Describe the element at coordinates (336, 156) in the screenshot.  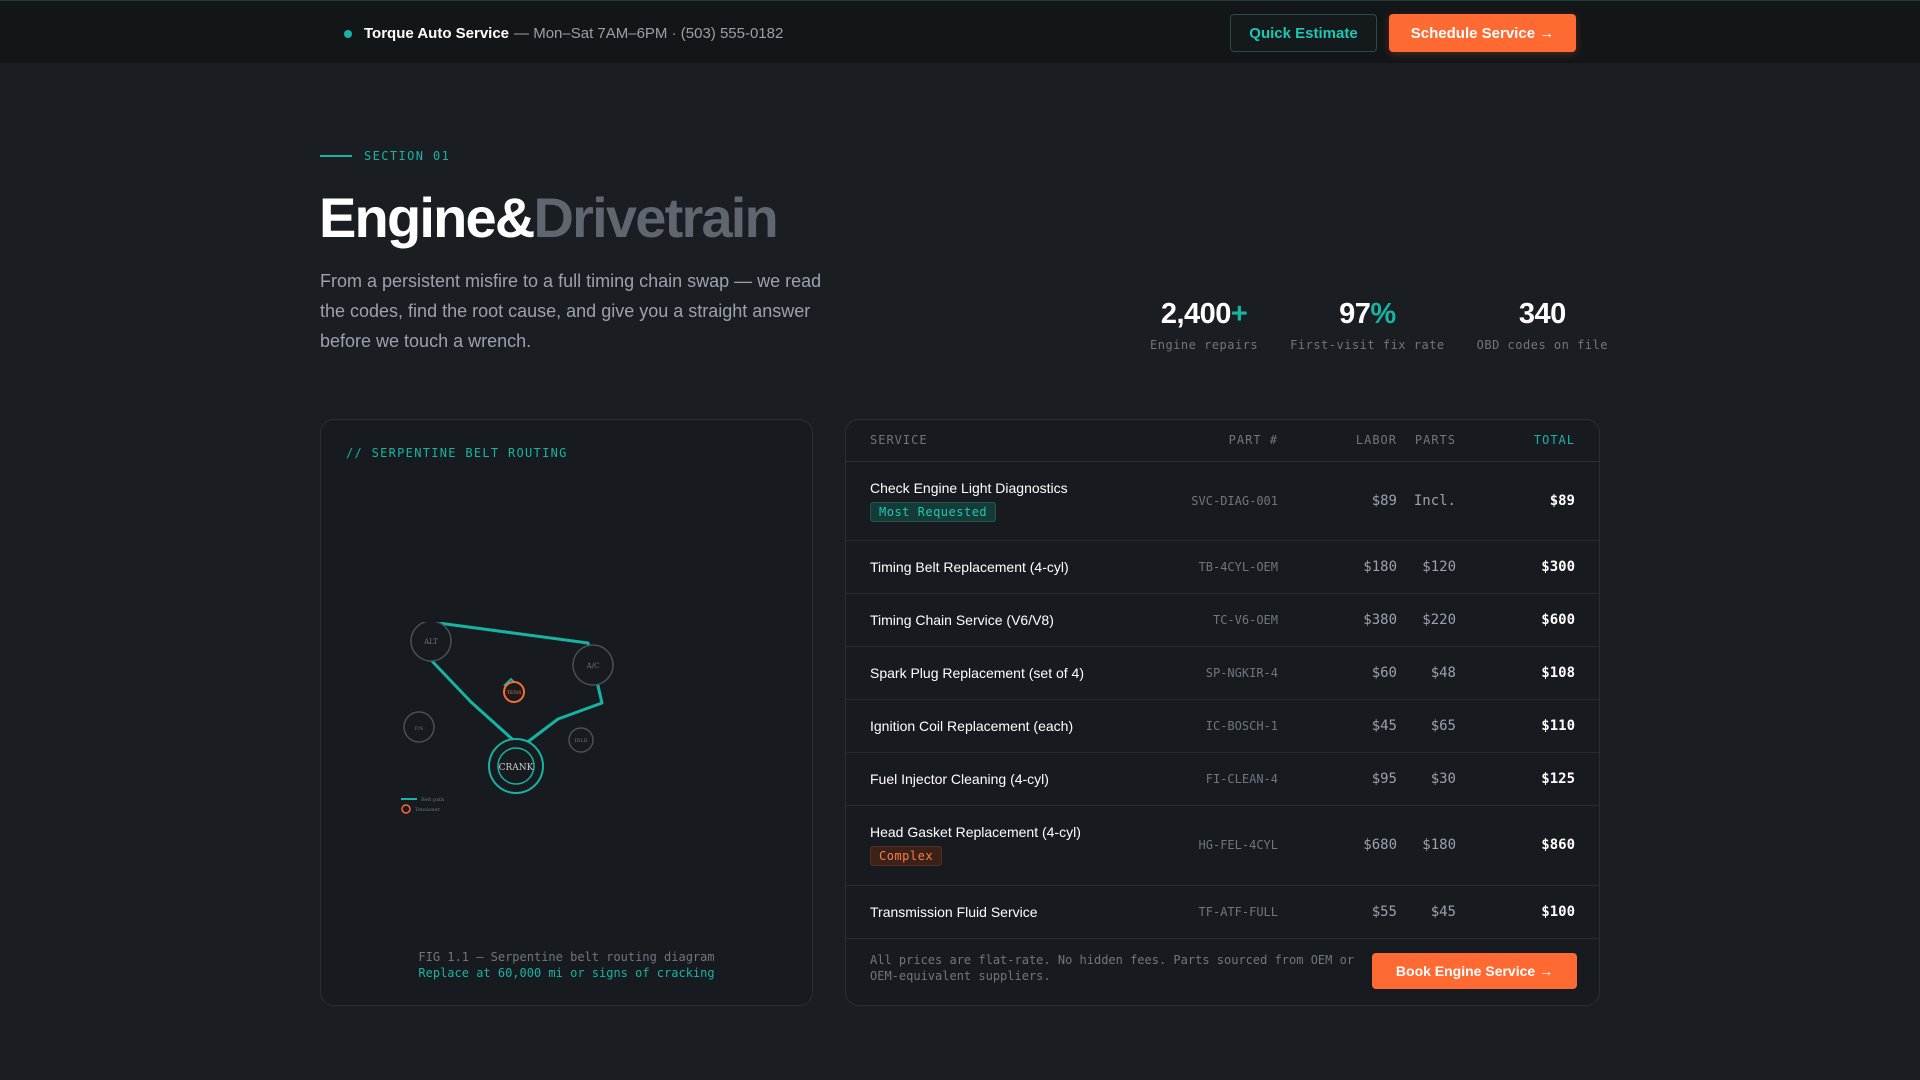
I see `section-line` at that location.